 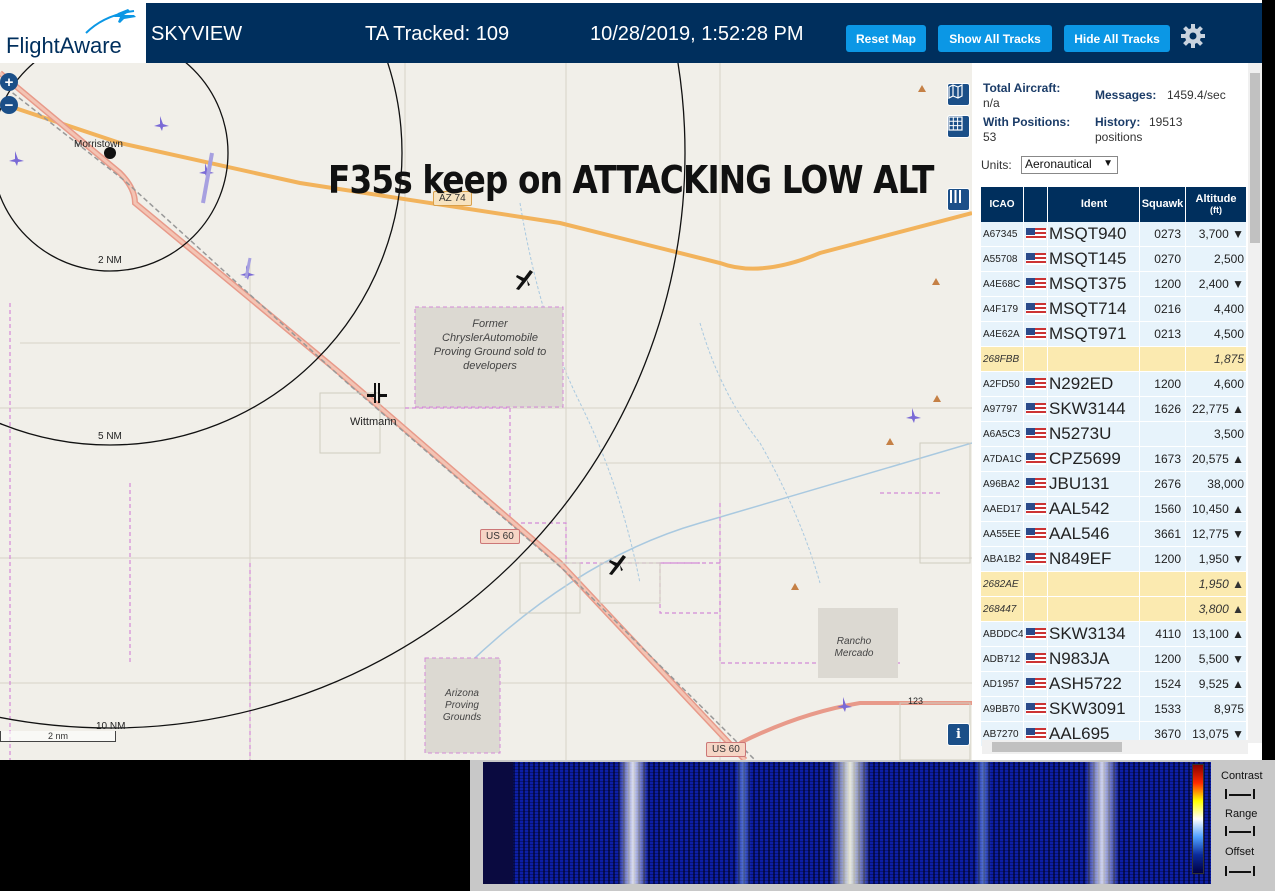 What do you see at coordinates (886, 38) in the screenshot?
I see `reset-map-button: Reset Map` at bounding box center [886, 38].